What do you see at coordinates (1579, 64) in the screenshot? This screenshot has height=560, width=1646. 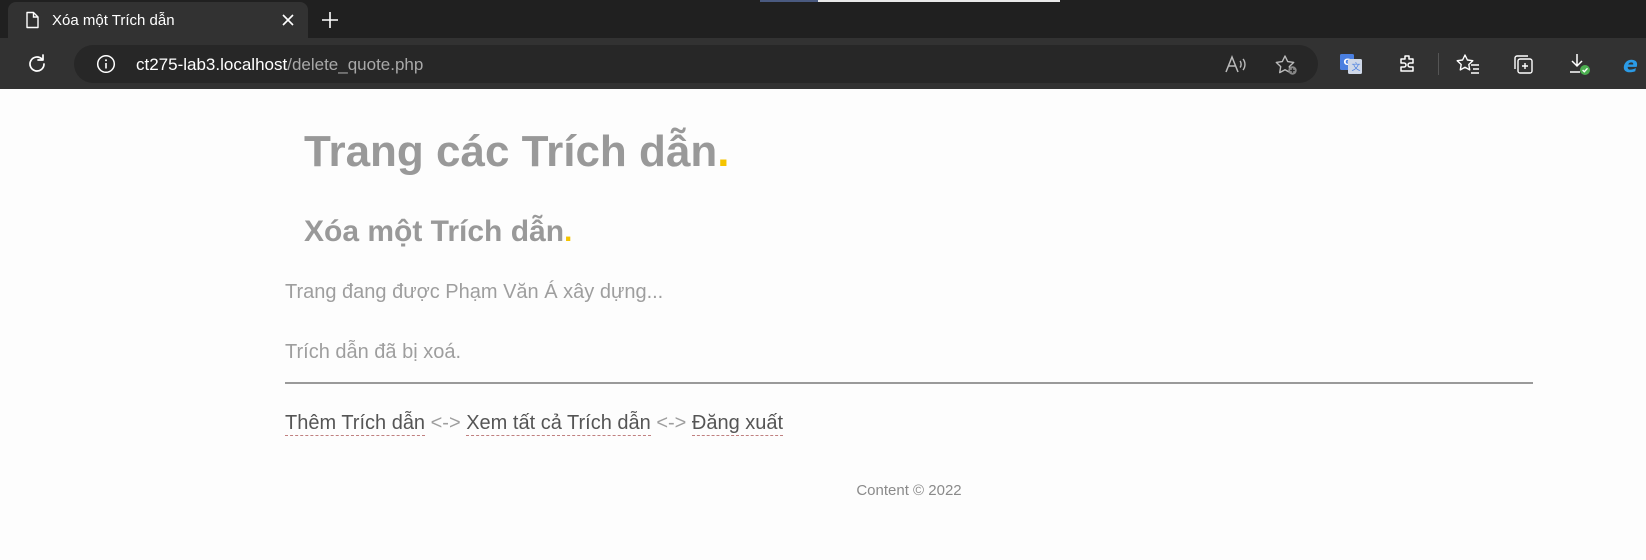 I see `downloads-icon` at bounding box center [1579, 64].